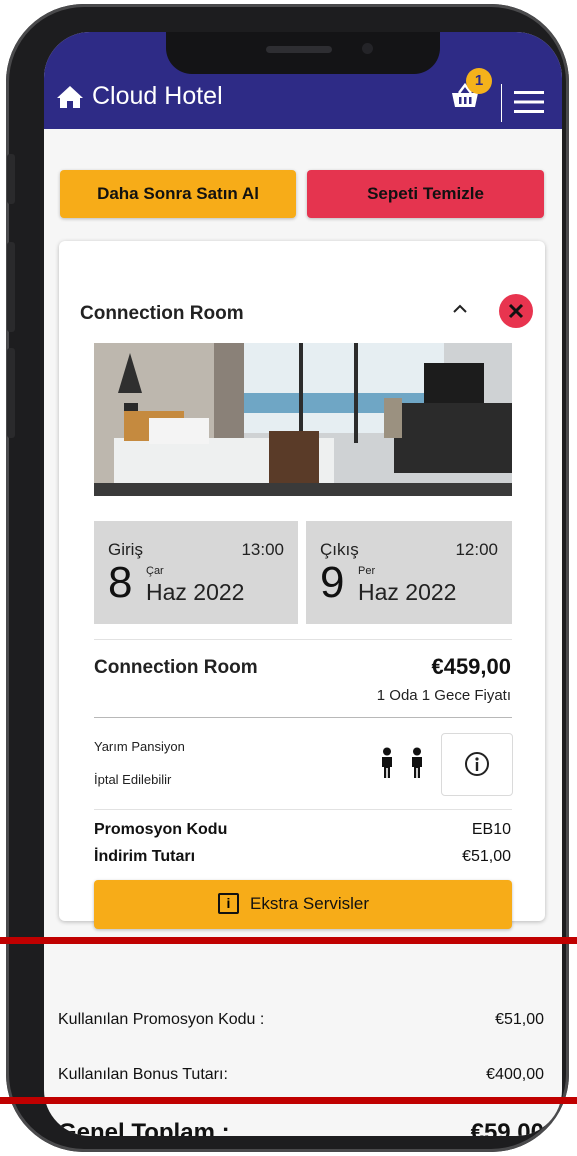 The image size is (577, 1156). I want to click on volume-down-button, so click(11, 393).